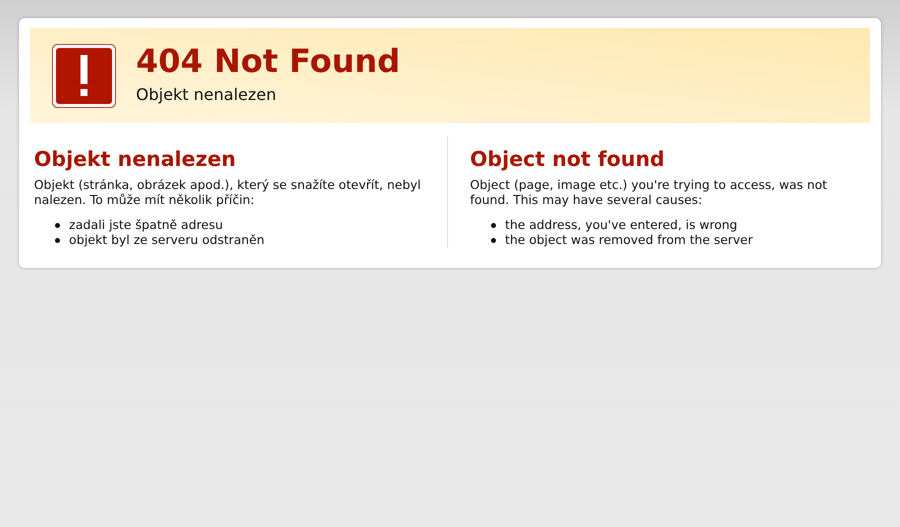 Image resolution: width=900 pixels, height=527 pixels. I want to click on section-heading: Objekt nenalezen, so click(135, 159).